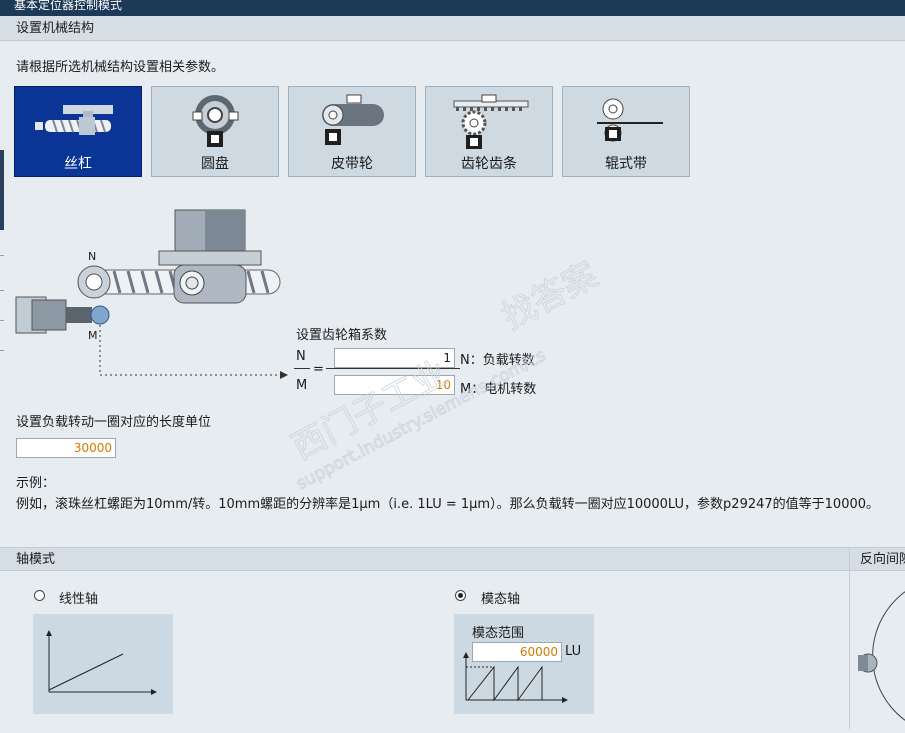 The image size is (905, 733). What do you see at coordinates (394, 385) in the screenshot?
I see `gearbox-m-input: 10` at bounding box center [394, 385].